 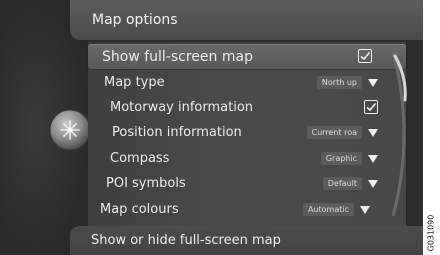 What do you see at coordinates (247, 209) in the screenshot?
I see `menu-row-map-colours: Map colours Automatic` at bounding box center [247, 209].